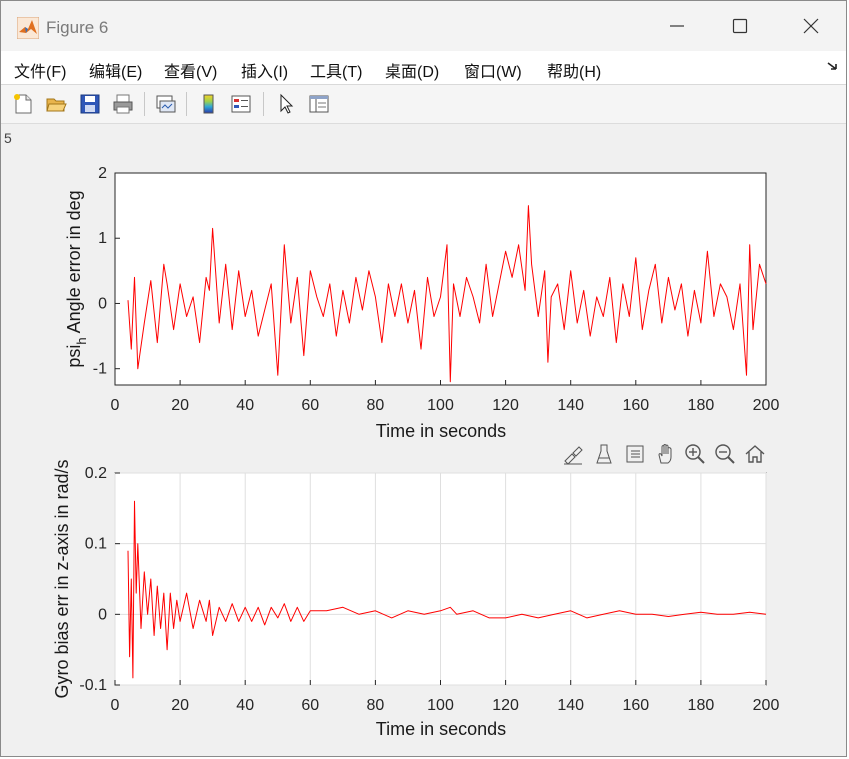 The image size is (849, 759). I want to click on pointer-icon, so click(287, 103).